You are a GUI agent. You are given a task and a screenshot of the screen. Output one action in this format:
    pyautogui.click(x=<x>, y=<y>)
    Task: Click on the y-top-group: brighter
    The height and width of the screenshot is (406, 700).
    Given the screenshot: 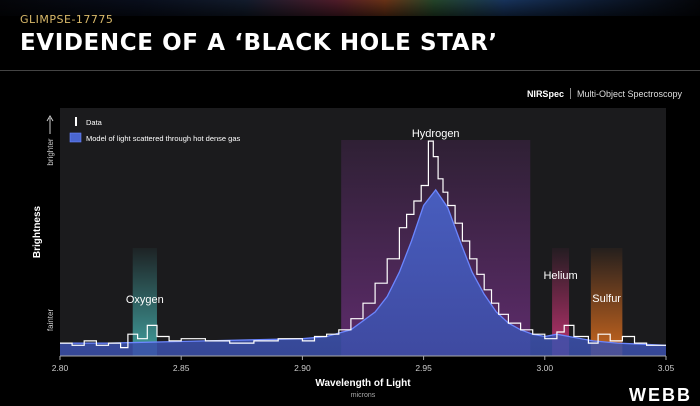 What is the action you would take?
    pyautogui.click(x=50, y=151)
    